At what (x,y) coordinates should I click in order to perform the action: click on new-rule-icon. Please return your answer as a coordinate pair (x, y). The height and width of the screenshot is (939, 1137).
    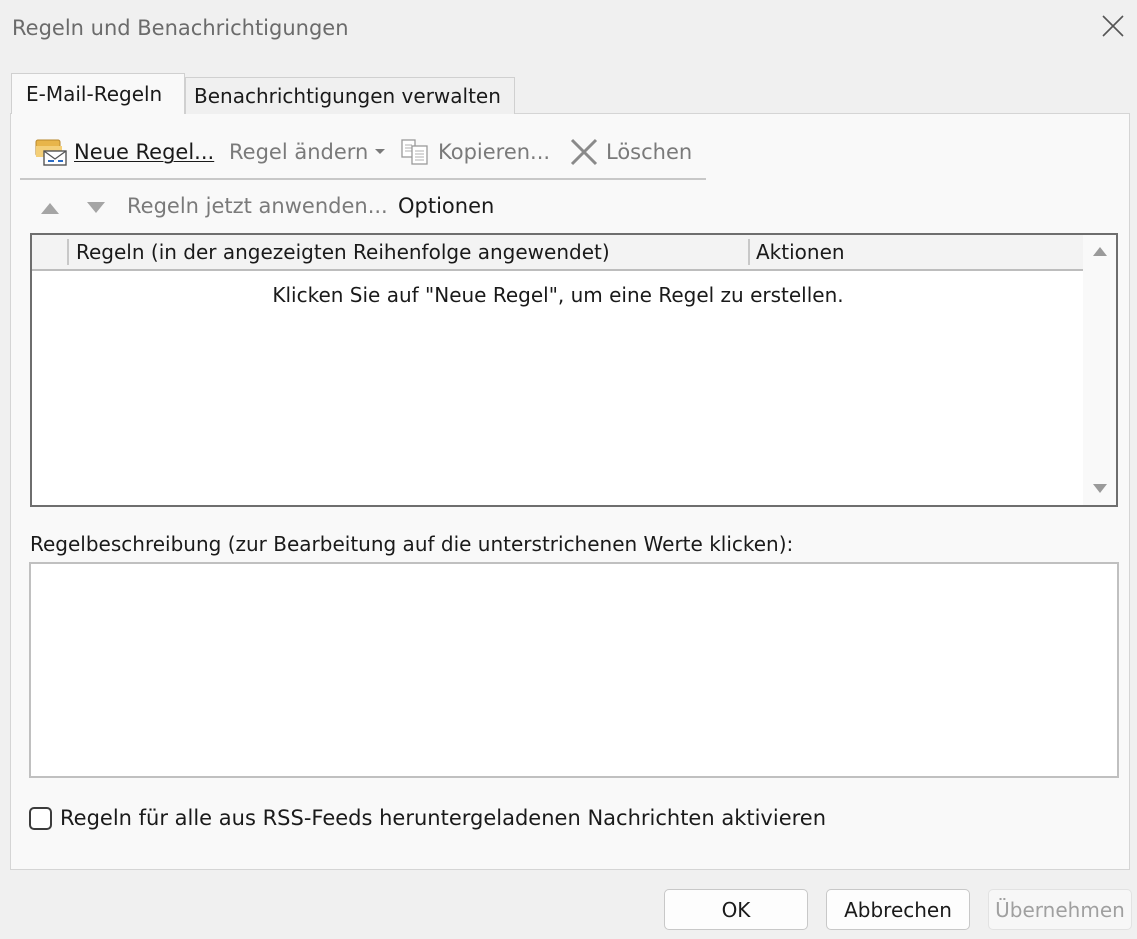
    Looking at the image, I should click on (51, 152).